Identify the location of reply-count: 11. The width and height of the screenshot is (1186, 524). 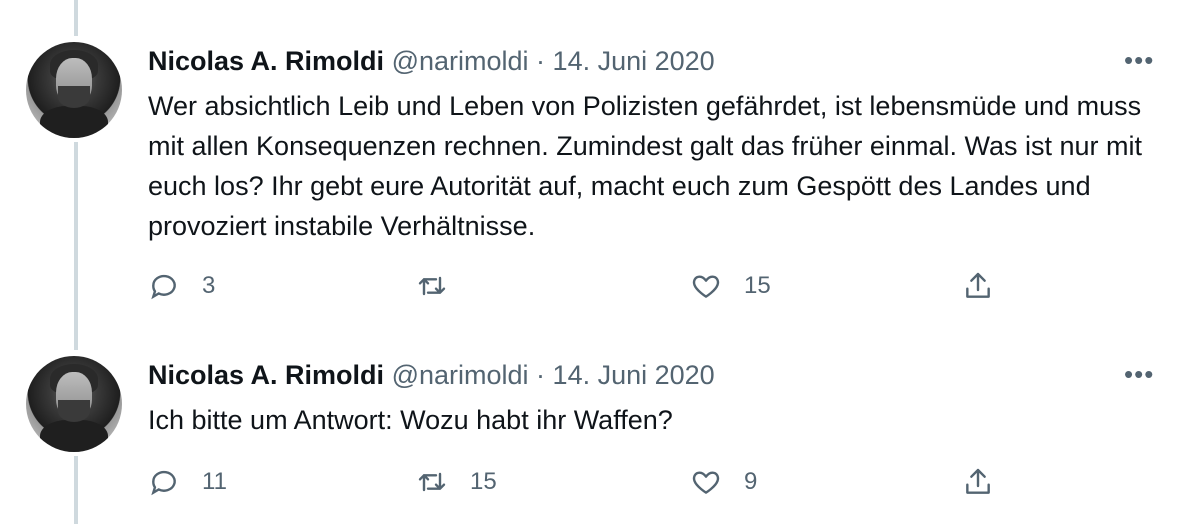
(214, 481).